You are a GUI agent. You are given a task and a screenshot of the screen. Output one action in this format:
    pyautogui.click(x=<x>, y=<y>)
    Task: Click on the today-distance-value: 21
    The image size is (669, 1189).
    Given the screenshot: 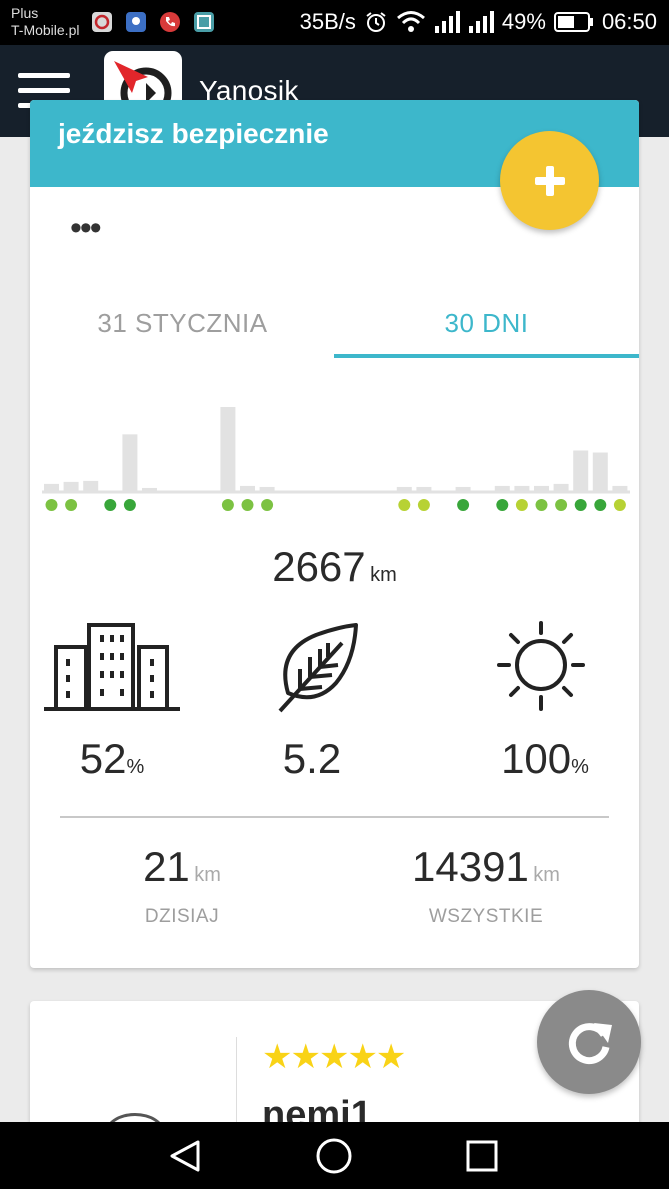 What is the action you would take?
    pyautogui.click(x=166, y=866)
    